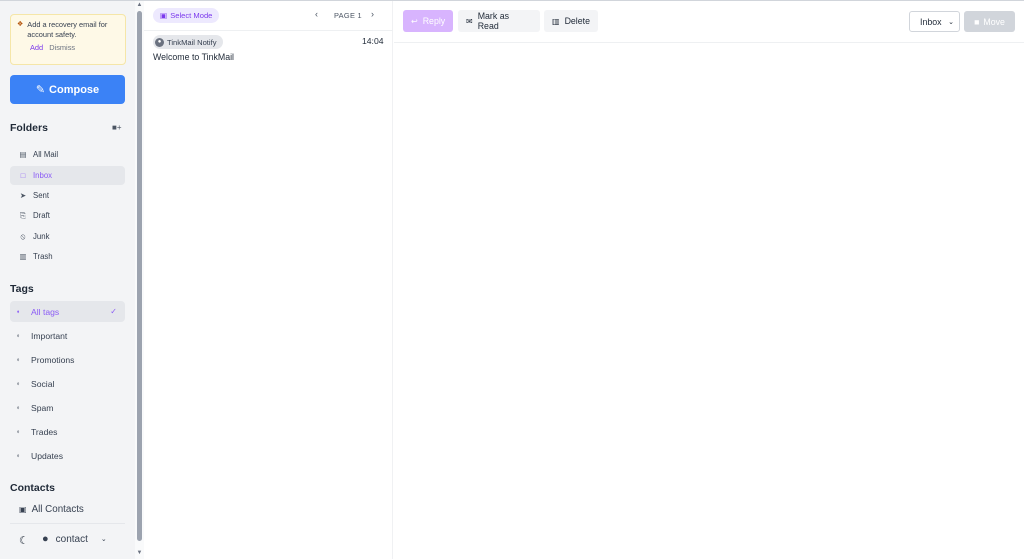 The width and height of the screenshot is (1024, 559). I want to click on sidebar-footer-divider, so click(67, 523).